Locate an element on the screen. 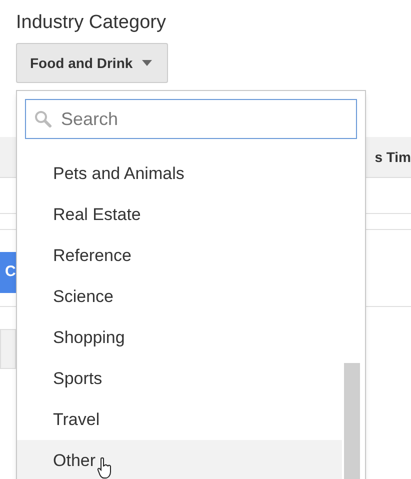  menu-item: Science is located at coordinates (179, 296).